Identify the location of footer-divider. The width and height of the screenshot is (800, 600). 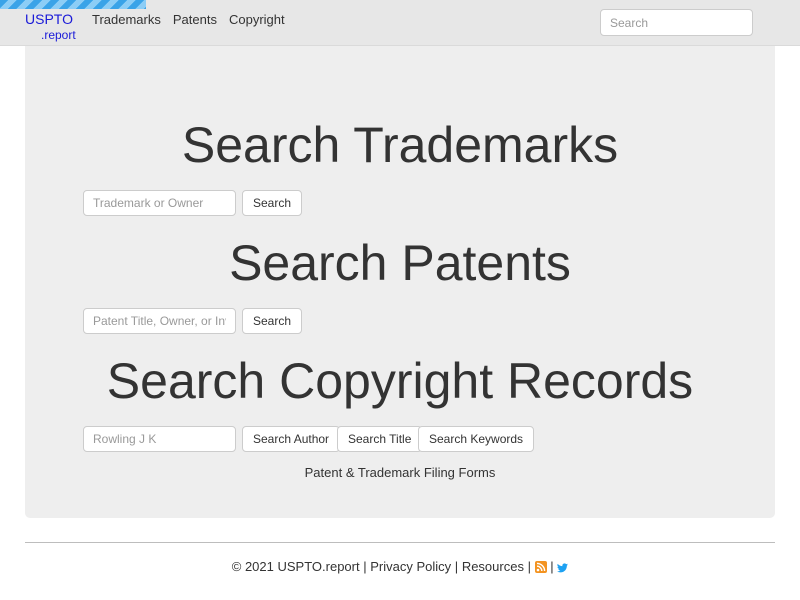
(400, 542).